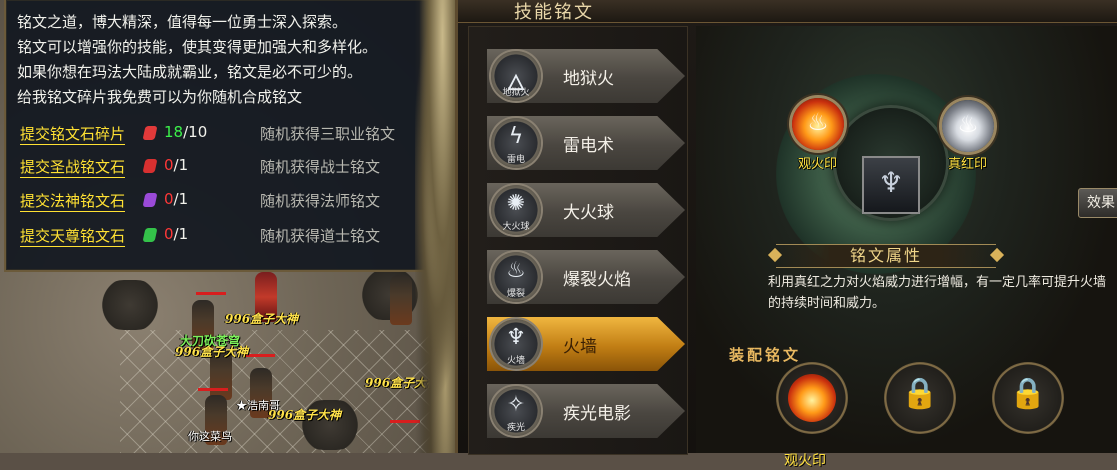 The width and height of the screenshot is (1117, 470). What do you see at coordinates (937, 293) in the screenshot?
I see `attribute-description: 利用真红之力对火焰威力进行增幅，有一定几率可提升火墙的持续时间和威力。` at bounding box center [937, 293].